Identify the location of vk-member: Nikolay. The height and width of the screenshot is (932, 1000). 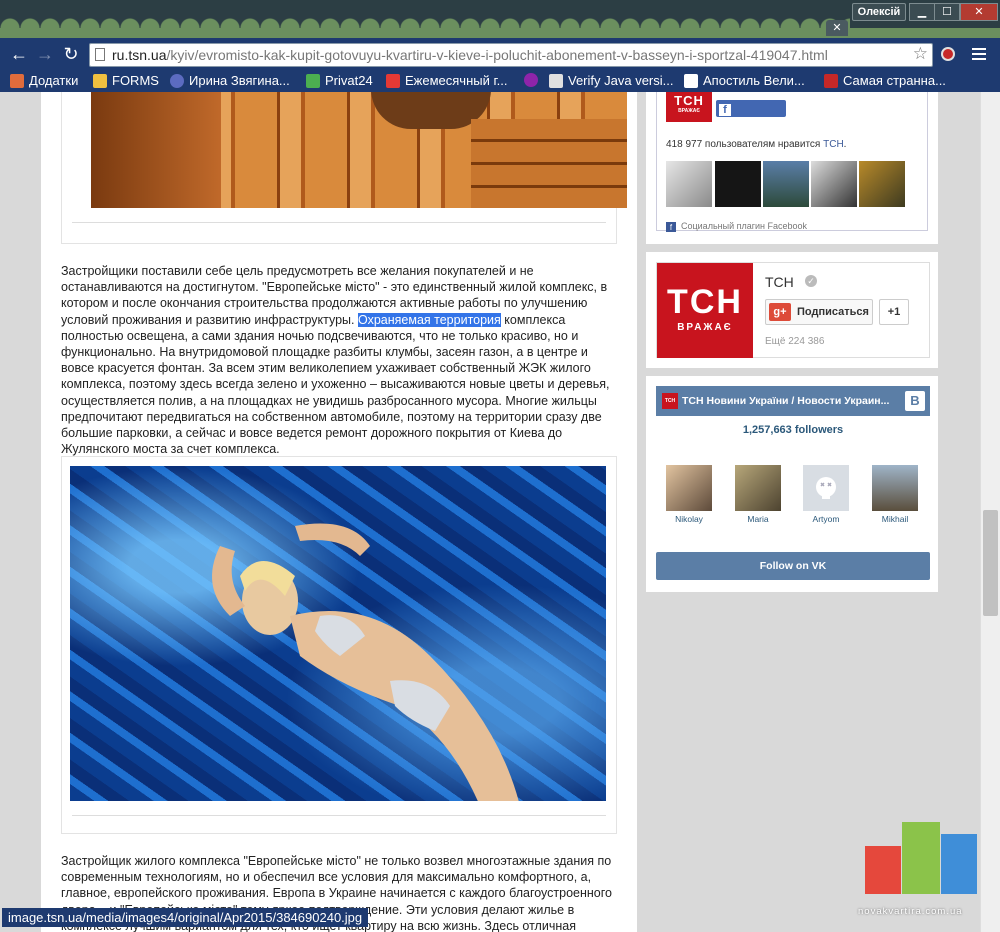
(689, 494).